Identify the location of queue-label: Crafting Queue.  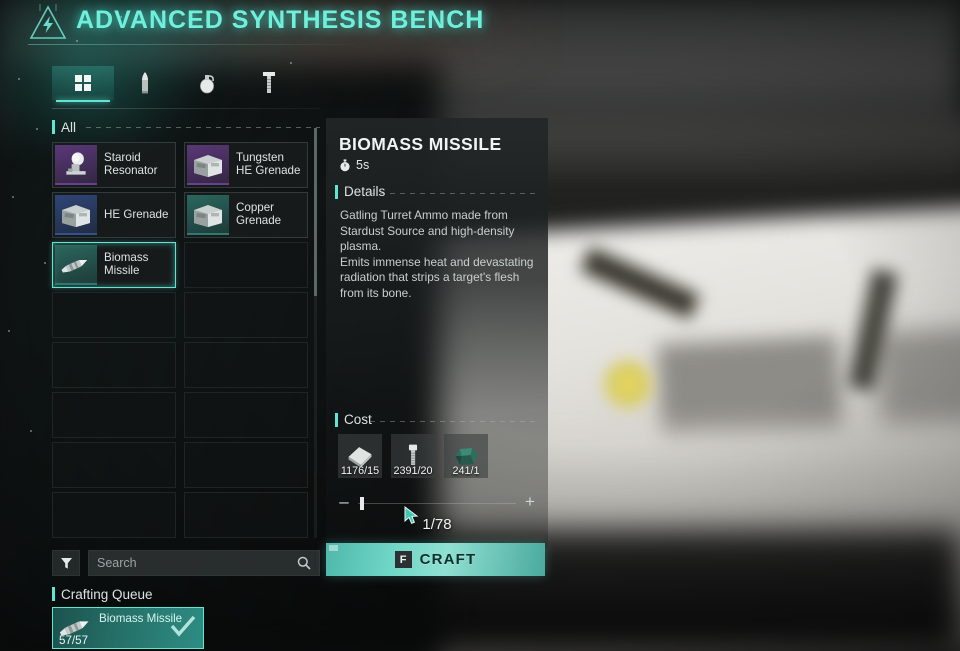
(107, 594).